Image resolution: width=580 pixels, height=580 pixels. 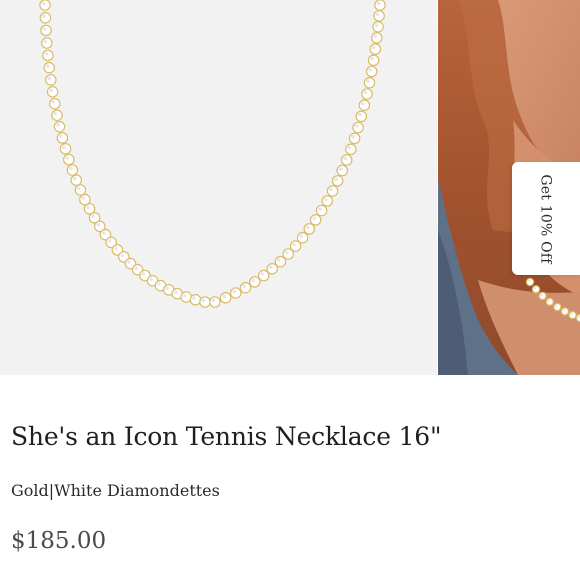 What do you see at coordinates (59, 541) in the screenshot?
I see `product-price: $185.00` at bounding box center [59, 541].